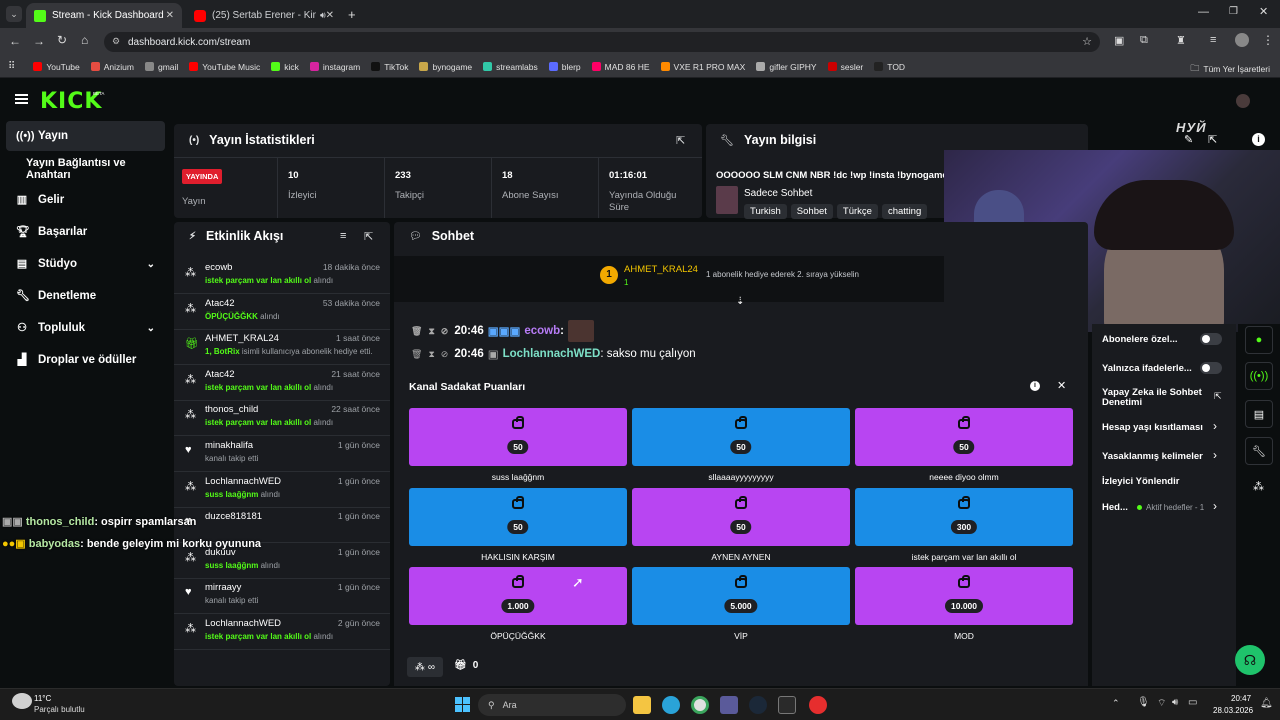  What do you see at coordinates (343, 236) in the screenshot?
I see `filter-icon: ≡` at bounding box center [343, 236].